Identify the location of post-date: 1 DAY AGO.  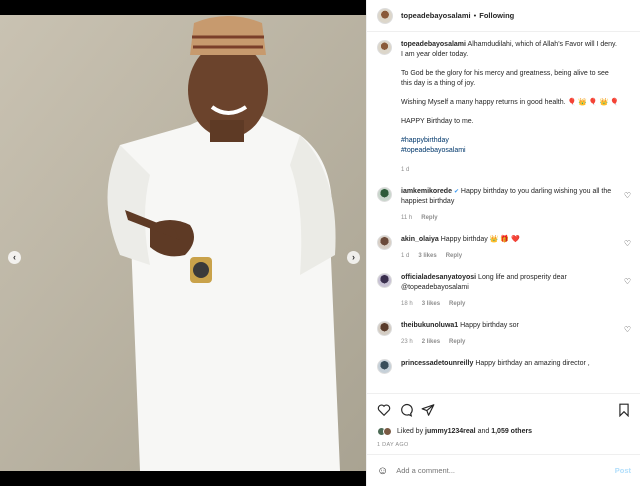
(393, 445).